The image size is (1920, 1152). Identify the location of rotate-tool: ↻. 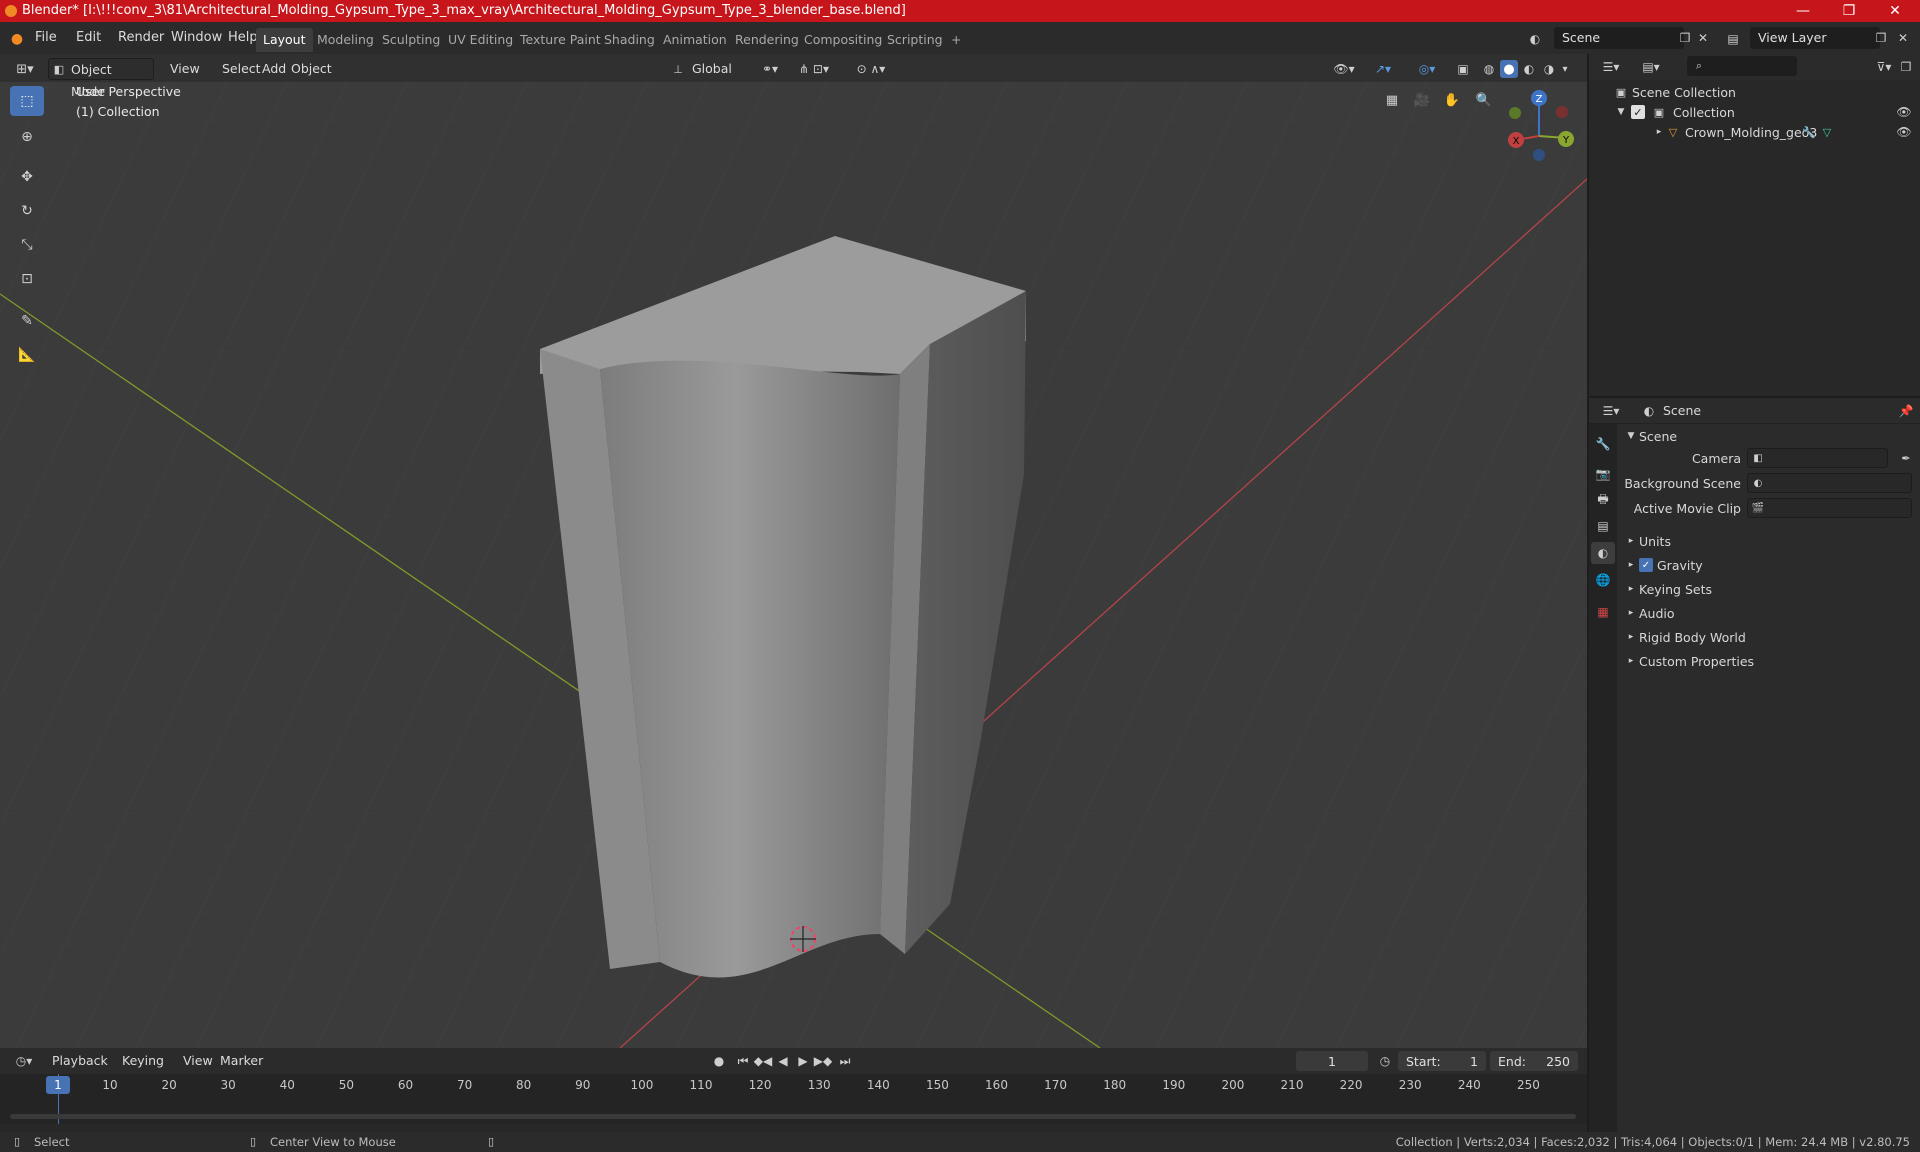
(27, 211).